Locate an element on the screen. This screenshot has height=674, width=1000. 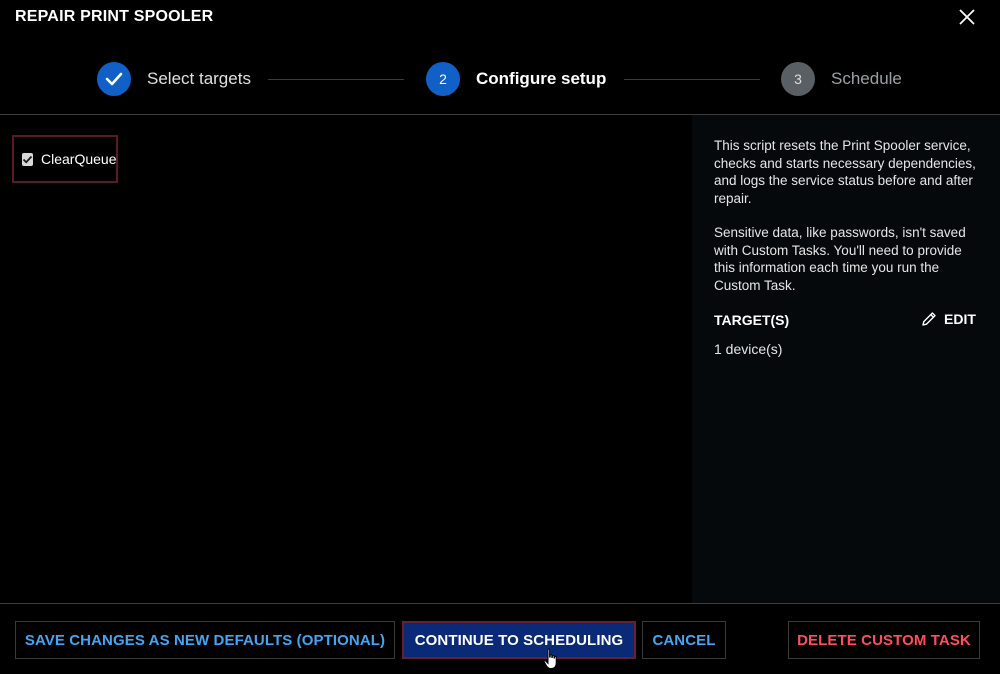
targets-heading: TARGET(S) is located at coordinates (752, 320).